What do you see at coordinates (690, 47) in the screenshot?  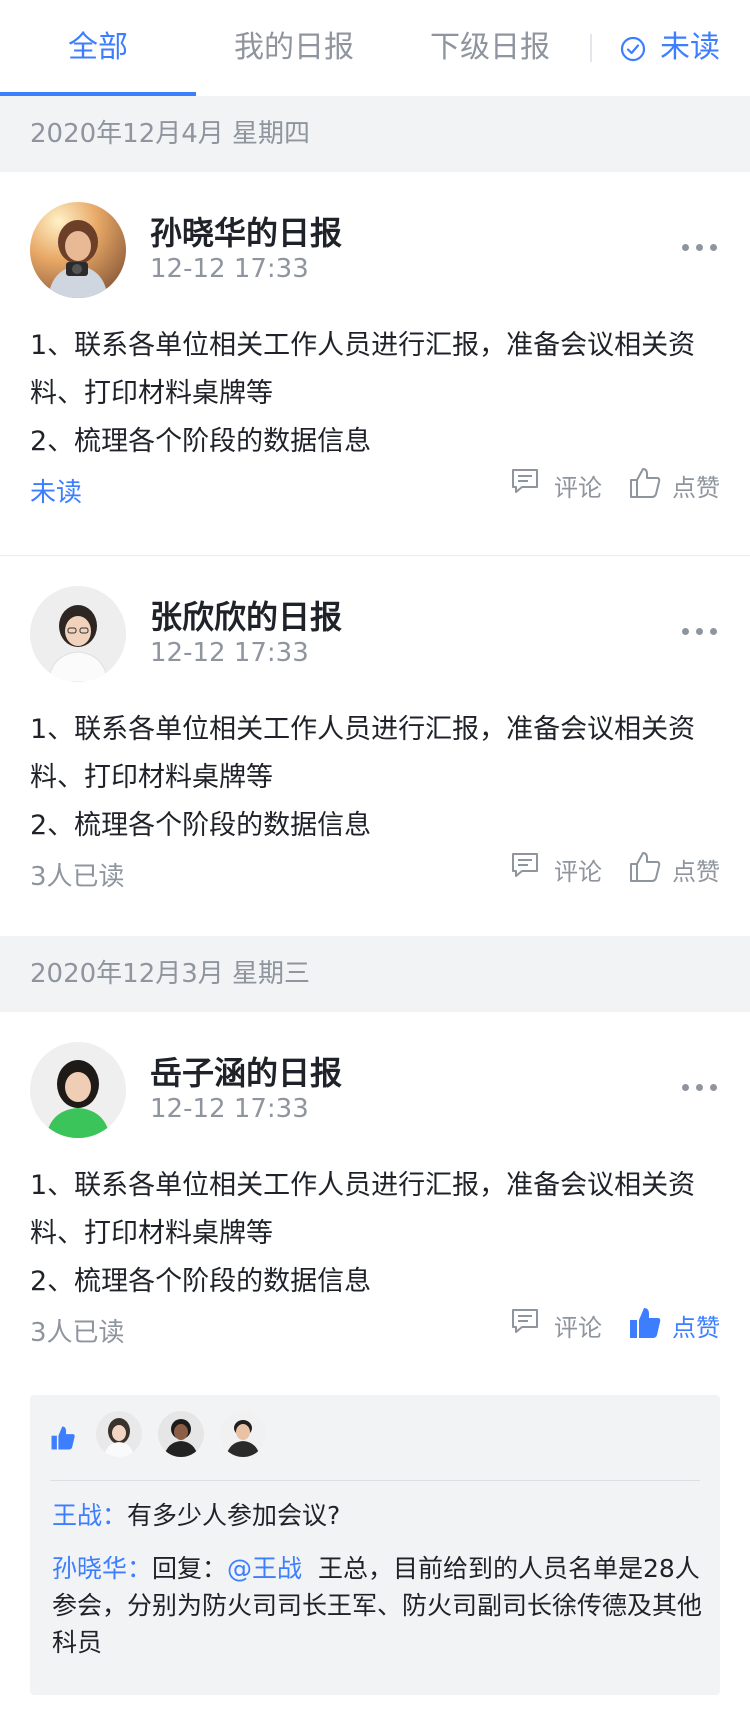 I see `unread-filter-label: 未读` at bounding box center [690, 47].